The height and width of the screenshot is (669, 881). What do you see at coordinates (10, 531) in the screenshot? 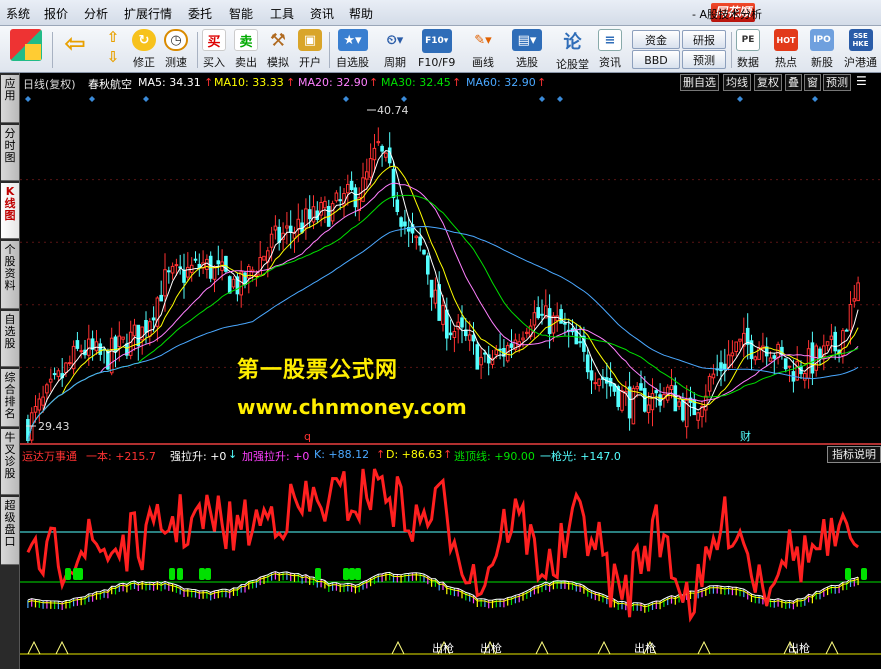
I see `tab-level2: 超级盘口` at bounding box center [10, 531].